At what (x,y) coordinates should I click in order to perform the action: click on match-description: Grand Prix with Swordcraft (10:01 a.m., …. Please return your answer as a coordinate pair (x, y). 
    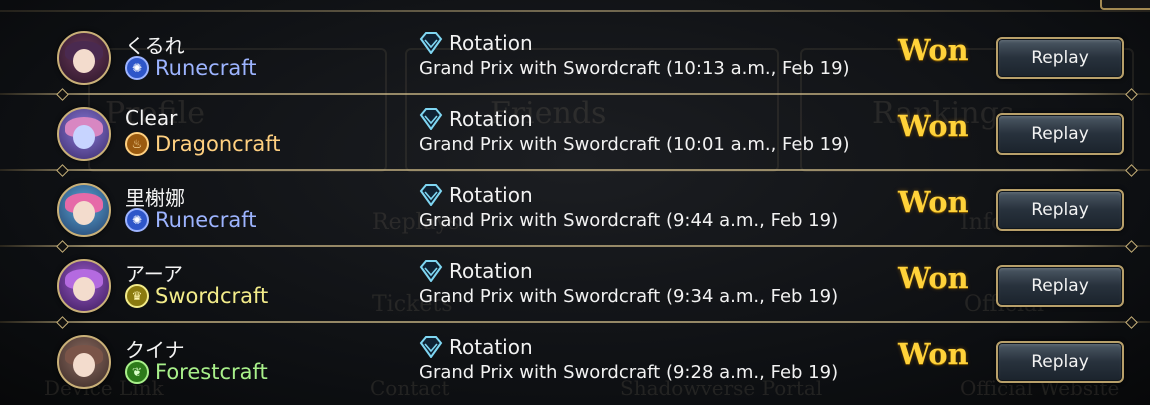
    Looking at the image, I should click on (634, 144).